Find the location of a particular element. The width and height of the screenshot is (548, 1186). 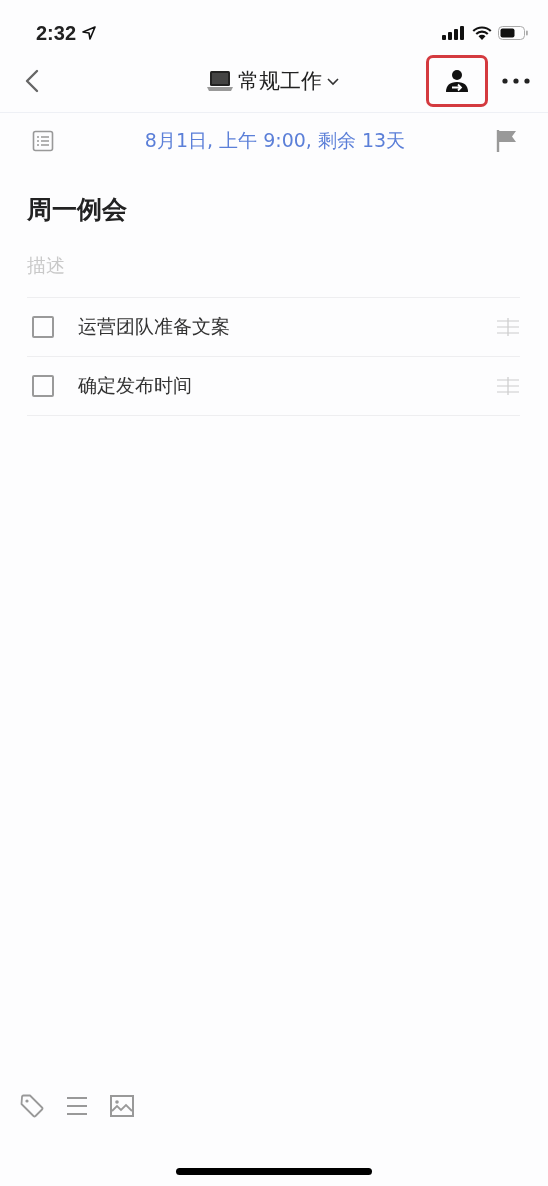

laptop-icon is located at coordinates (220, 81).